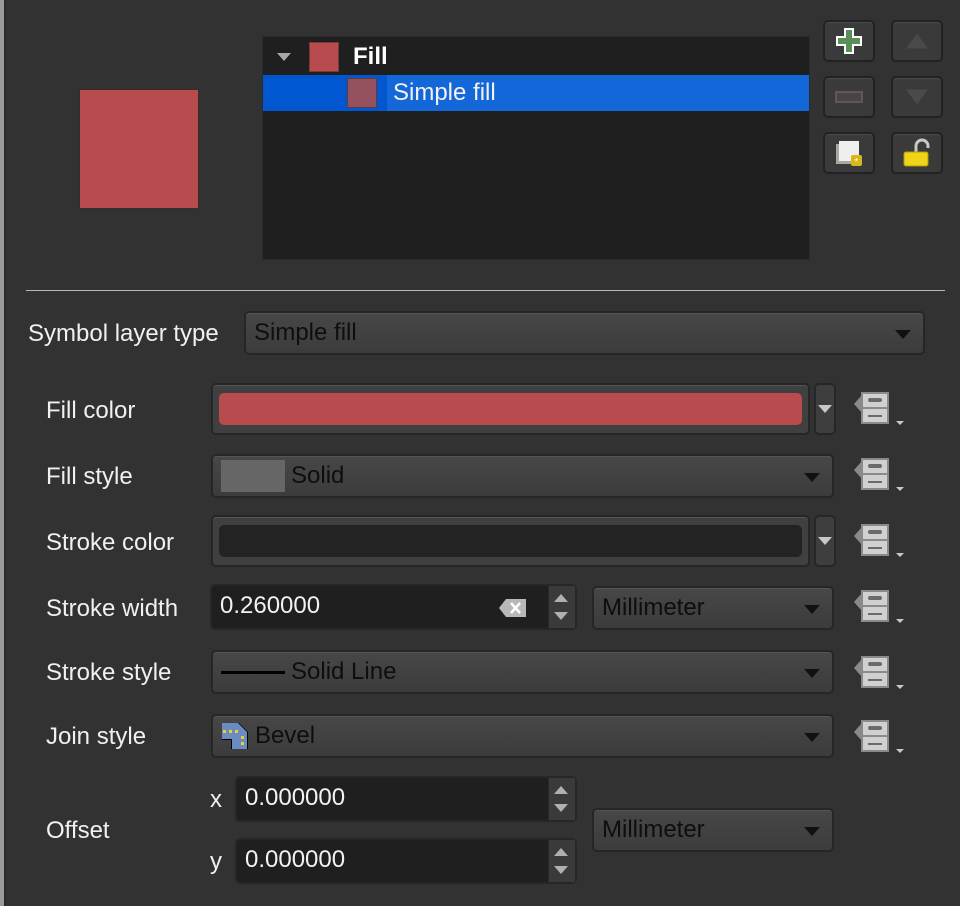  What do you see at coordinates (561, 861) in the screenshot?
I see `offset-y-stepper` at bounding box center [561, 861].